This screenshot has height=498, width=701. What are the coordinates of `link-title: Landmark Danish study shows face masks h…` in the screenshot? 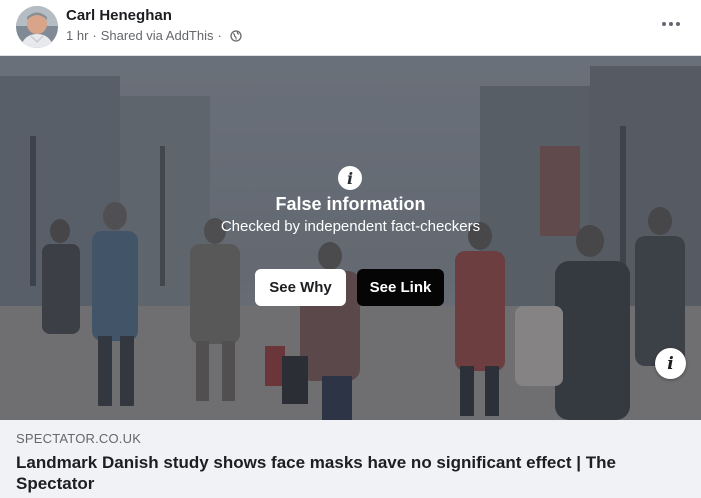 It's located at (336, 473).